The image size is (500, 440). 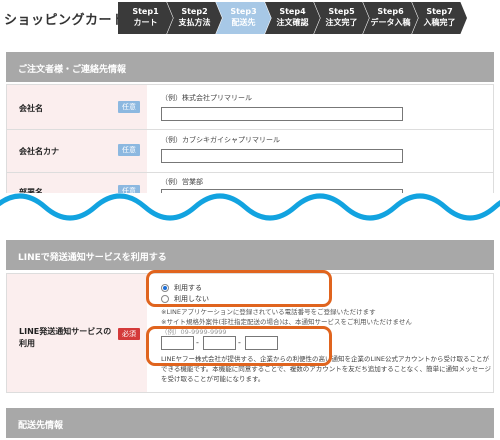 I want to click on step-5-complete: Step5 注文完了, so click(x=341, y=18).